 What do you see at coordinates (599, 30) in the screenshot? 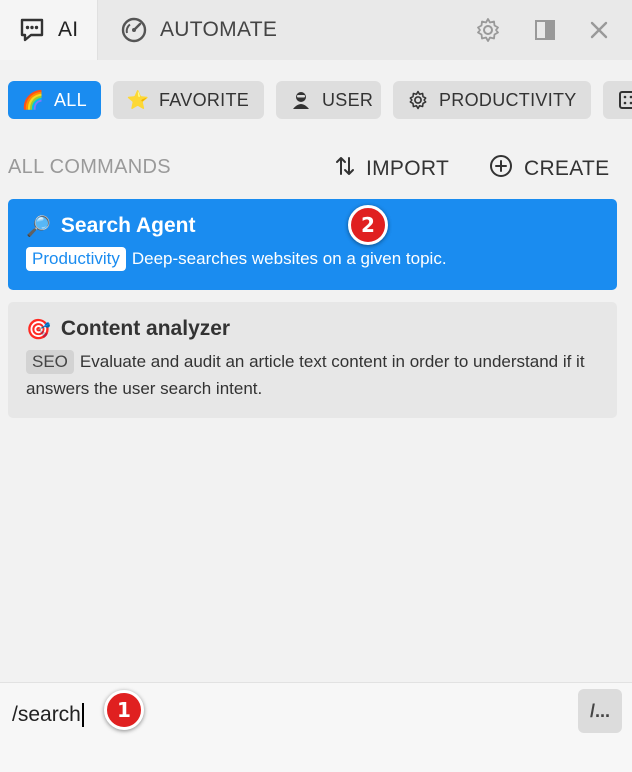
I see `close-icon` at bounding box center [599, 30].